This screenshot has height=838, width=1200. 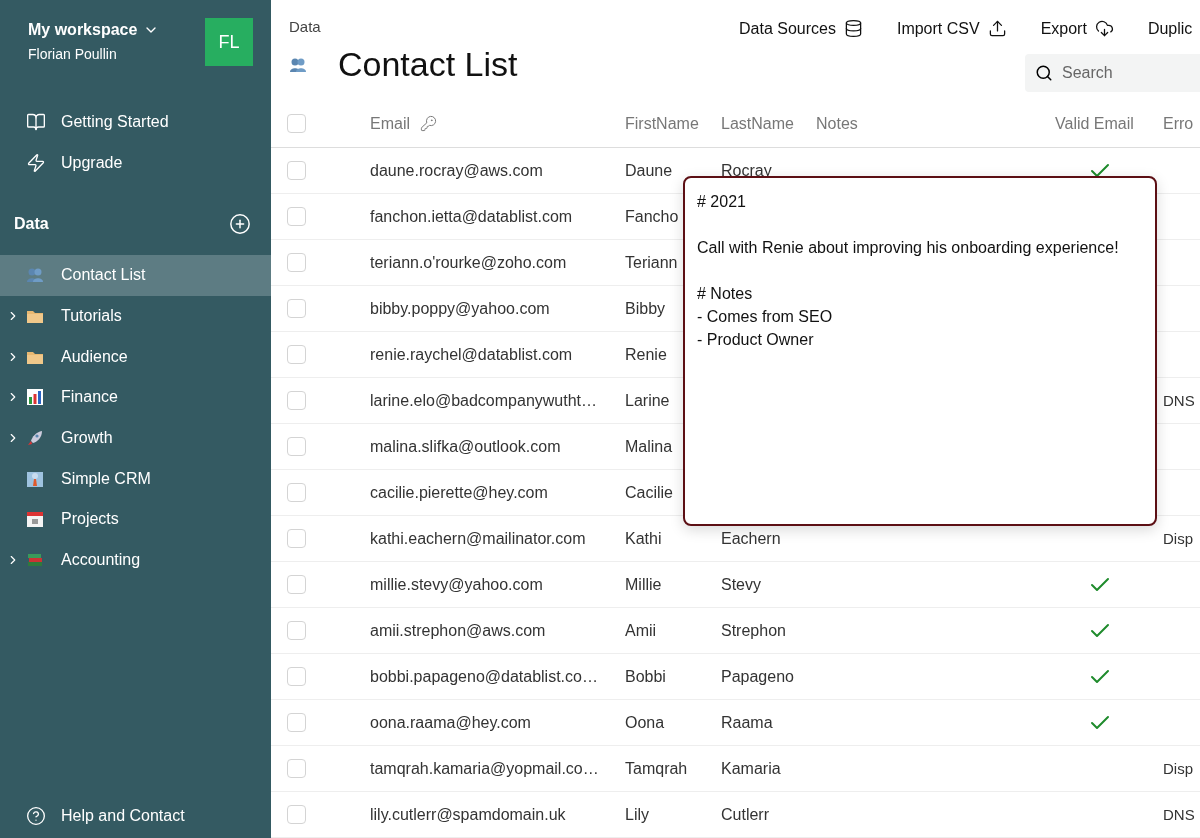 What do you see at coordinates (471, 354) in the screenshot?
I see `table-cell: renie.raychel@datablist.com` at bounding box center [471, 354].